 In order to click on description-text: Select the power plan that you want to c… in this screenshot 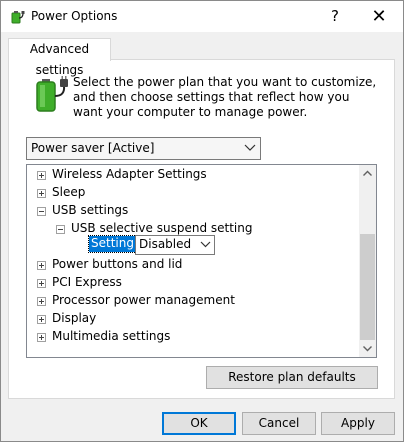, I will do `click(225, 97)`.